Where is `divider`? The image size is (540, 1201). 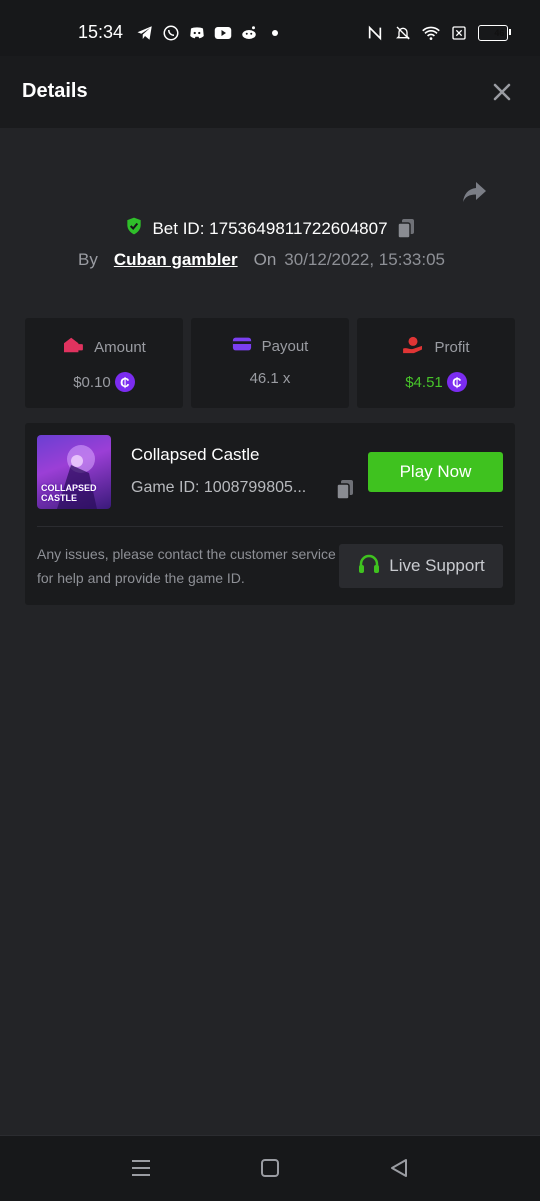 divider is located at coordinates (270, 526).